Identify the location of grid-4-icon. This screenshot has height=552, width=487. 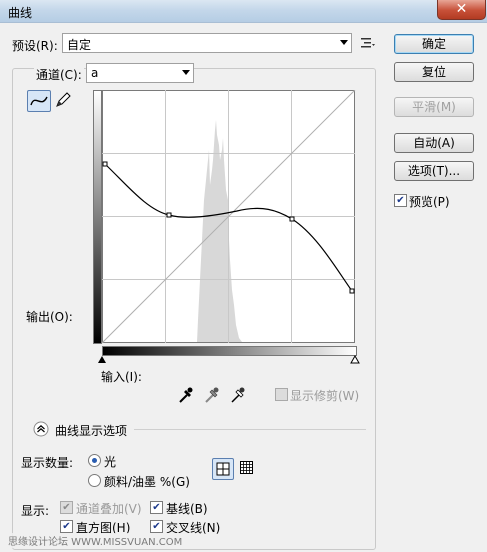
(223, 469).